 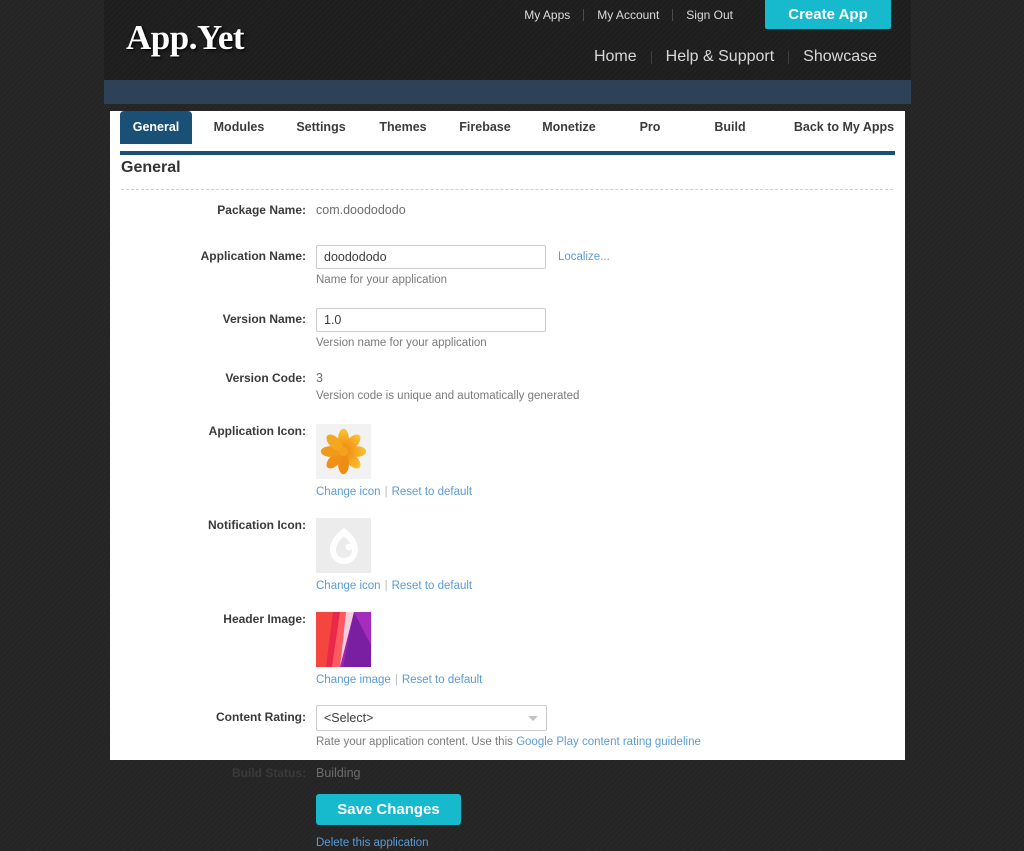 I want to click on field-form-actions: Save Changes Delete this application, so click(x=610, y=822).